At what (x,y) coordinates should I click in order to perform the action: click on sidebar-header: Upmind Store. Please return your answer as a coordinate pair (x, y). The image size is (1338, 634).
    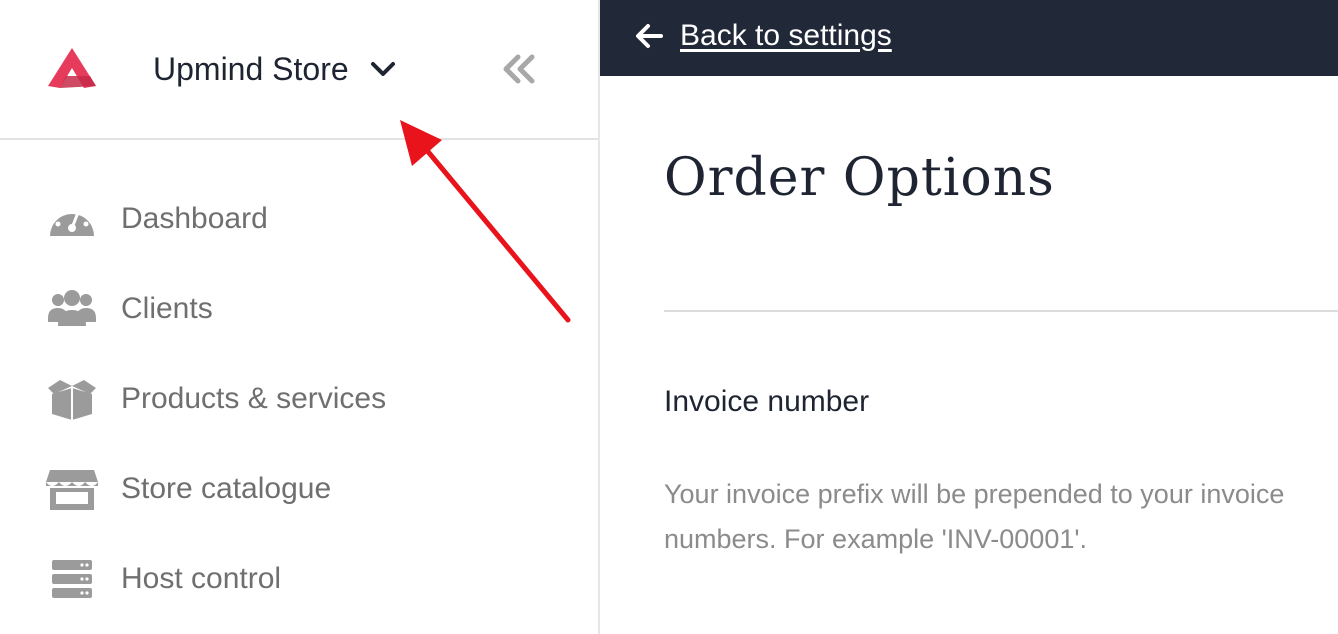
    Looking at the image, I should click on (299, 70).